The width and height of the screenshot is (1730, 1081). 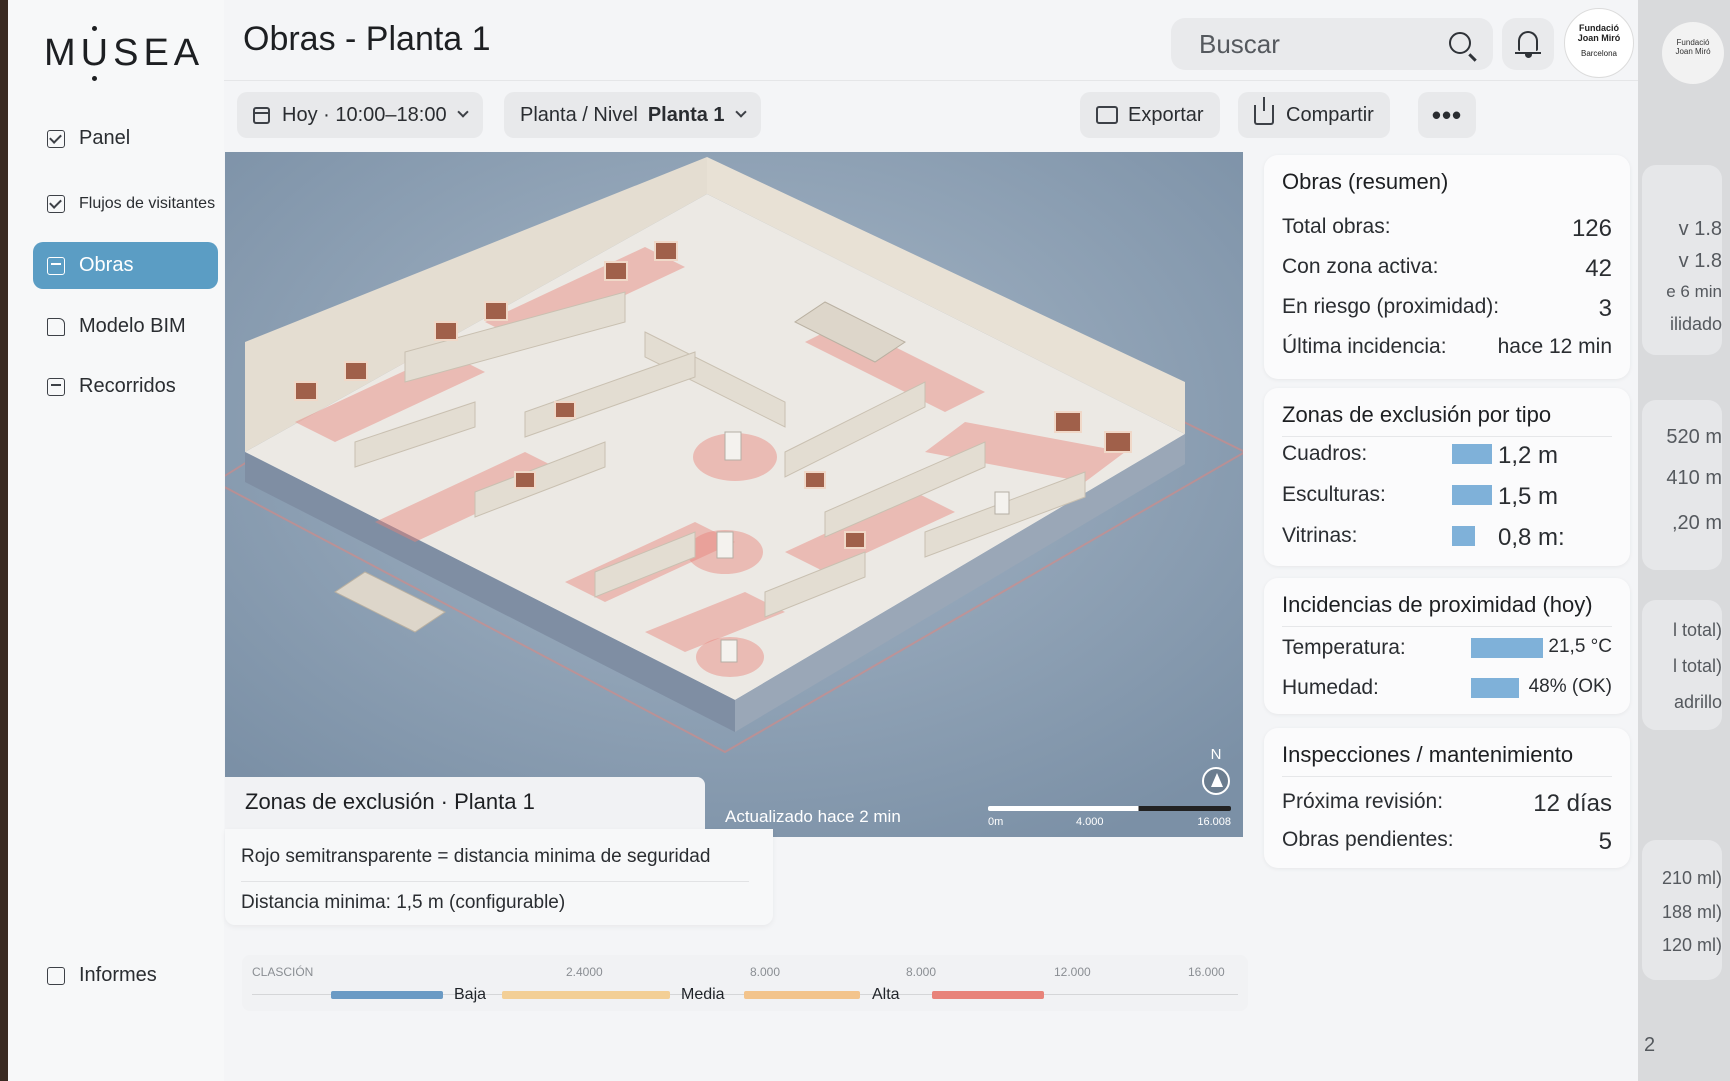 What do you see at coordinates (1447, 308) in the screenshot?
I see `summary-row: En riesgo (proximidad): 3` at bounding box center [1447, 308].